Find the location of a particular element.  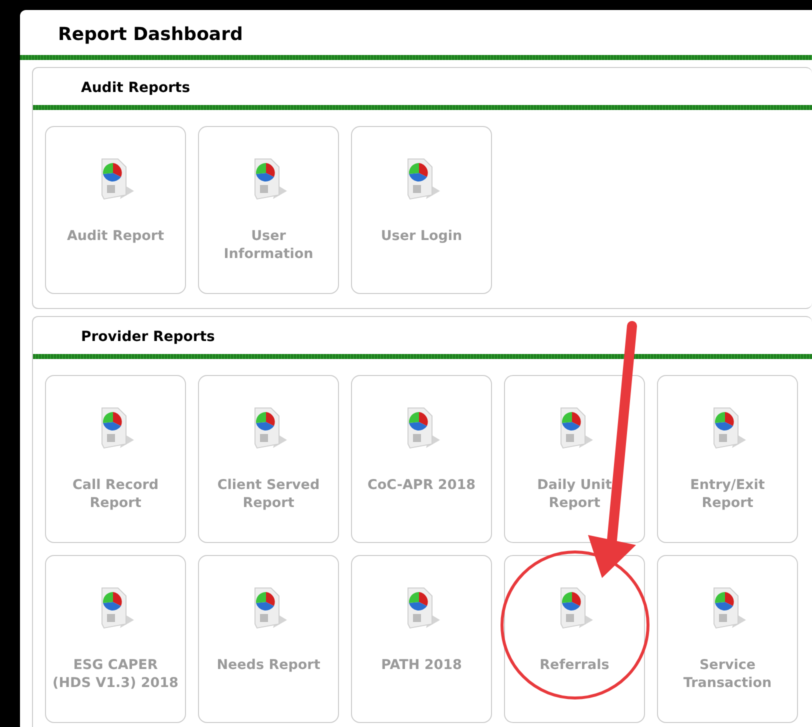

report-tile: Entry/Exit Report is located at coordinates (727, 459).